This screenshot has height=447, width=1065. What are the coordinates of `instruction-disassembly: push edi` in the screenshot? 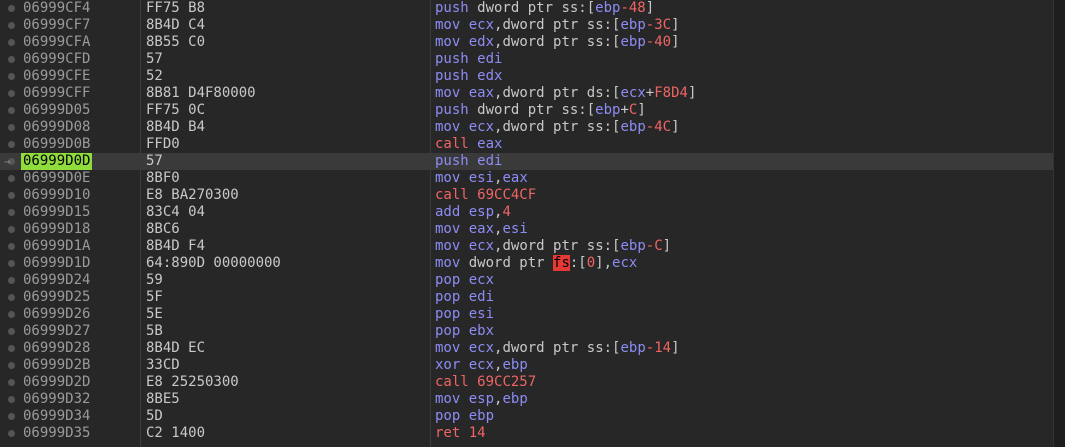 It's located at (468, 161).